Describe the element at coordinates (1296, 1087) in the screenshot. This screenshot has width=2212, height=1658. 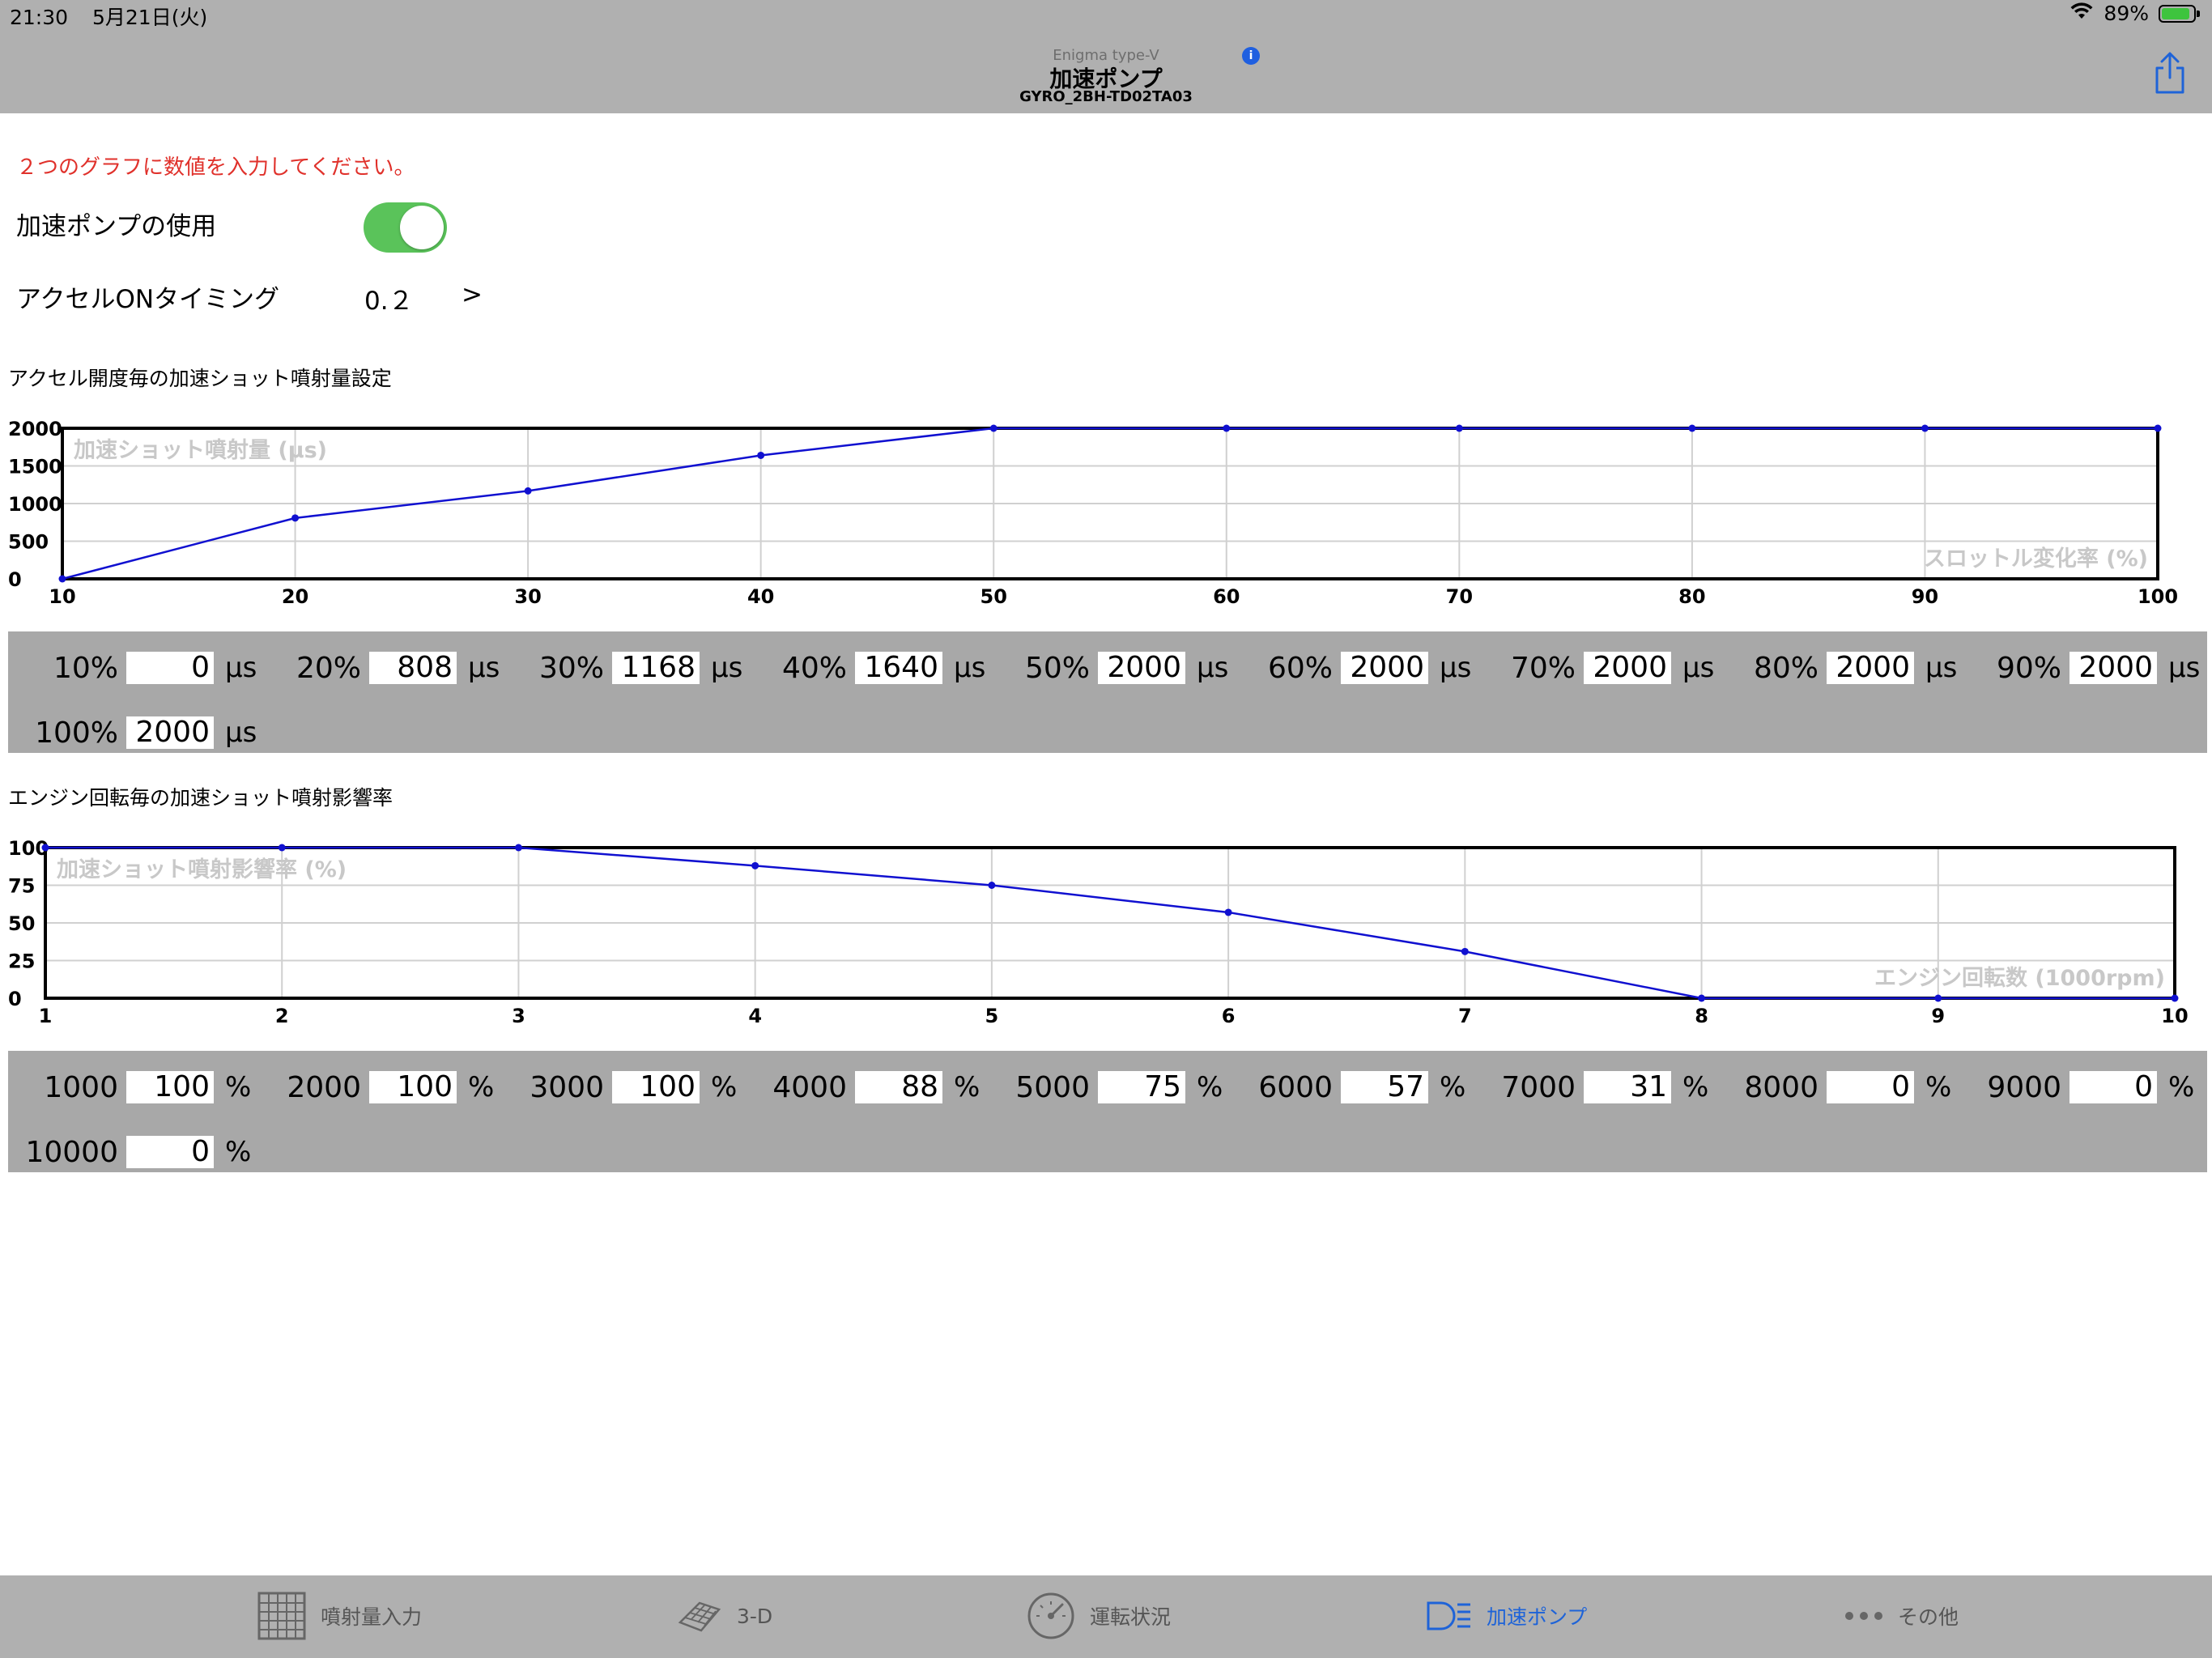
I see `input-label: 6000` at that location.